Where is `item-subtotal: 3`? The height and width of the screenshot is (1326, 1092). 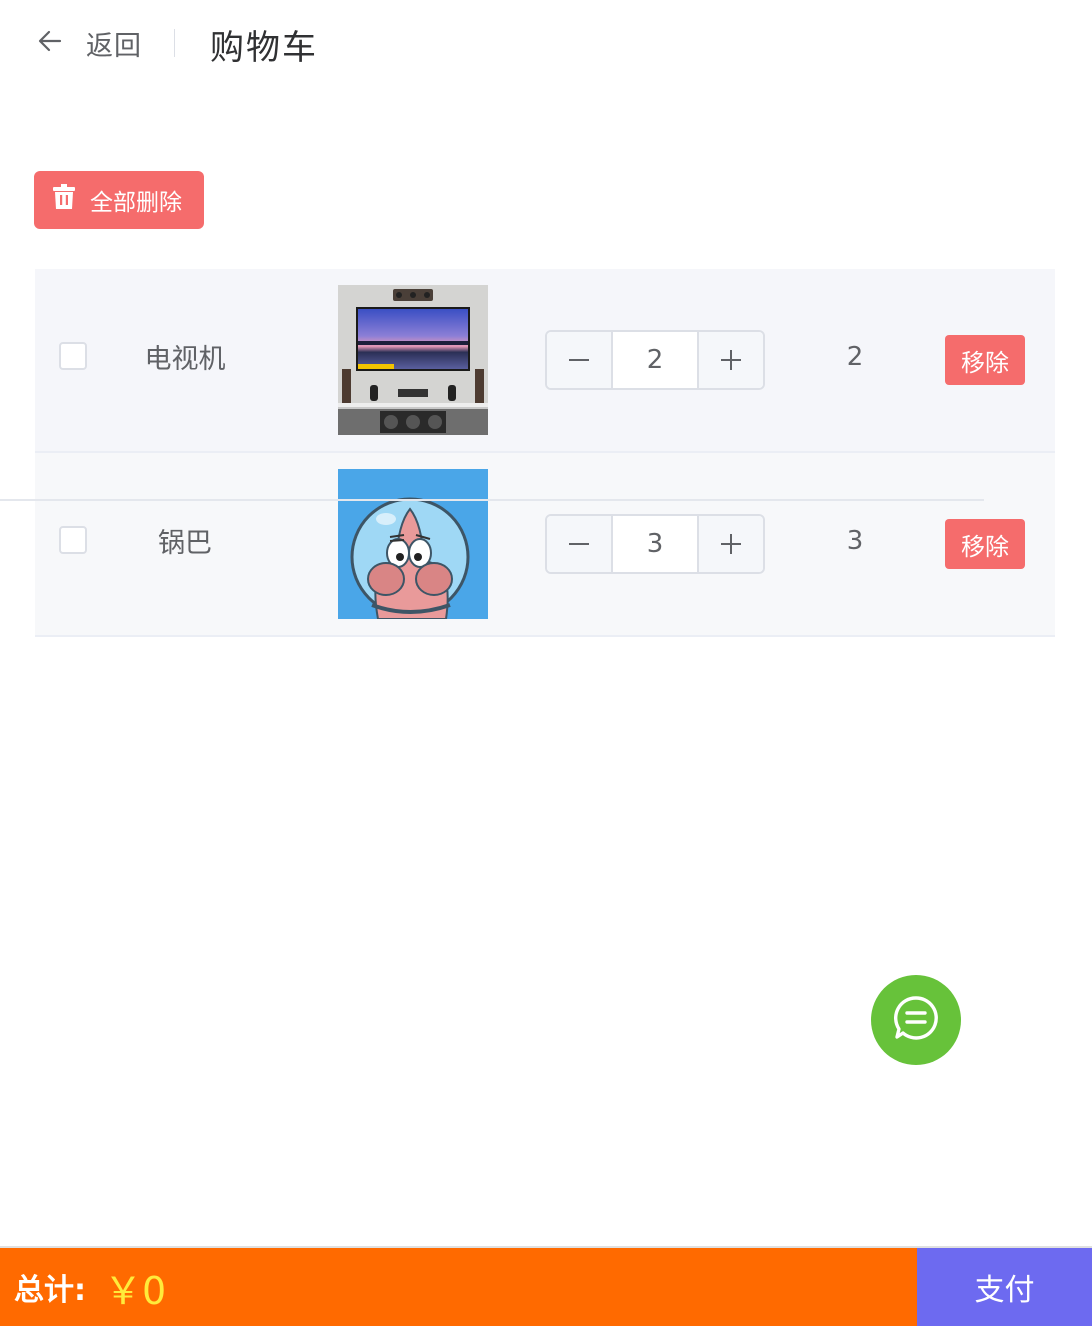
item-subtotal: 3 is located at coordinates (855, 541).